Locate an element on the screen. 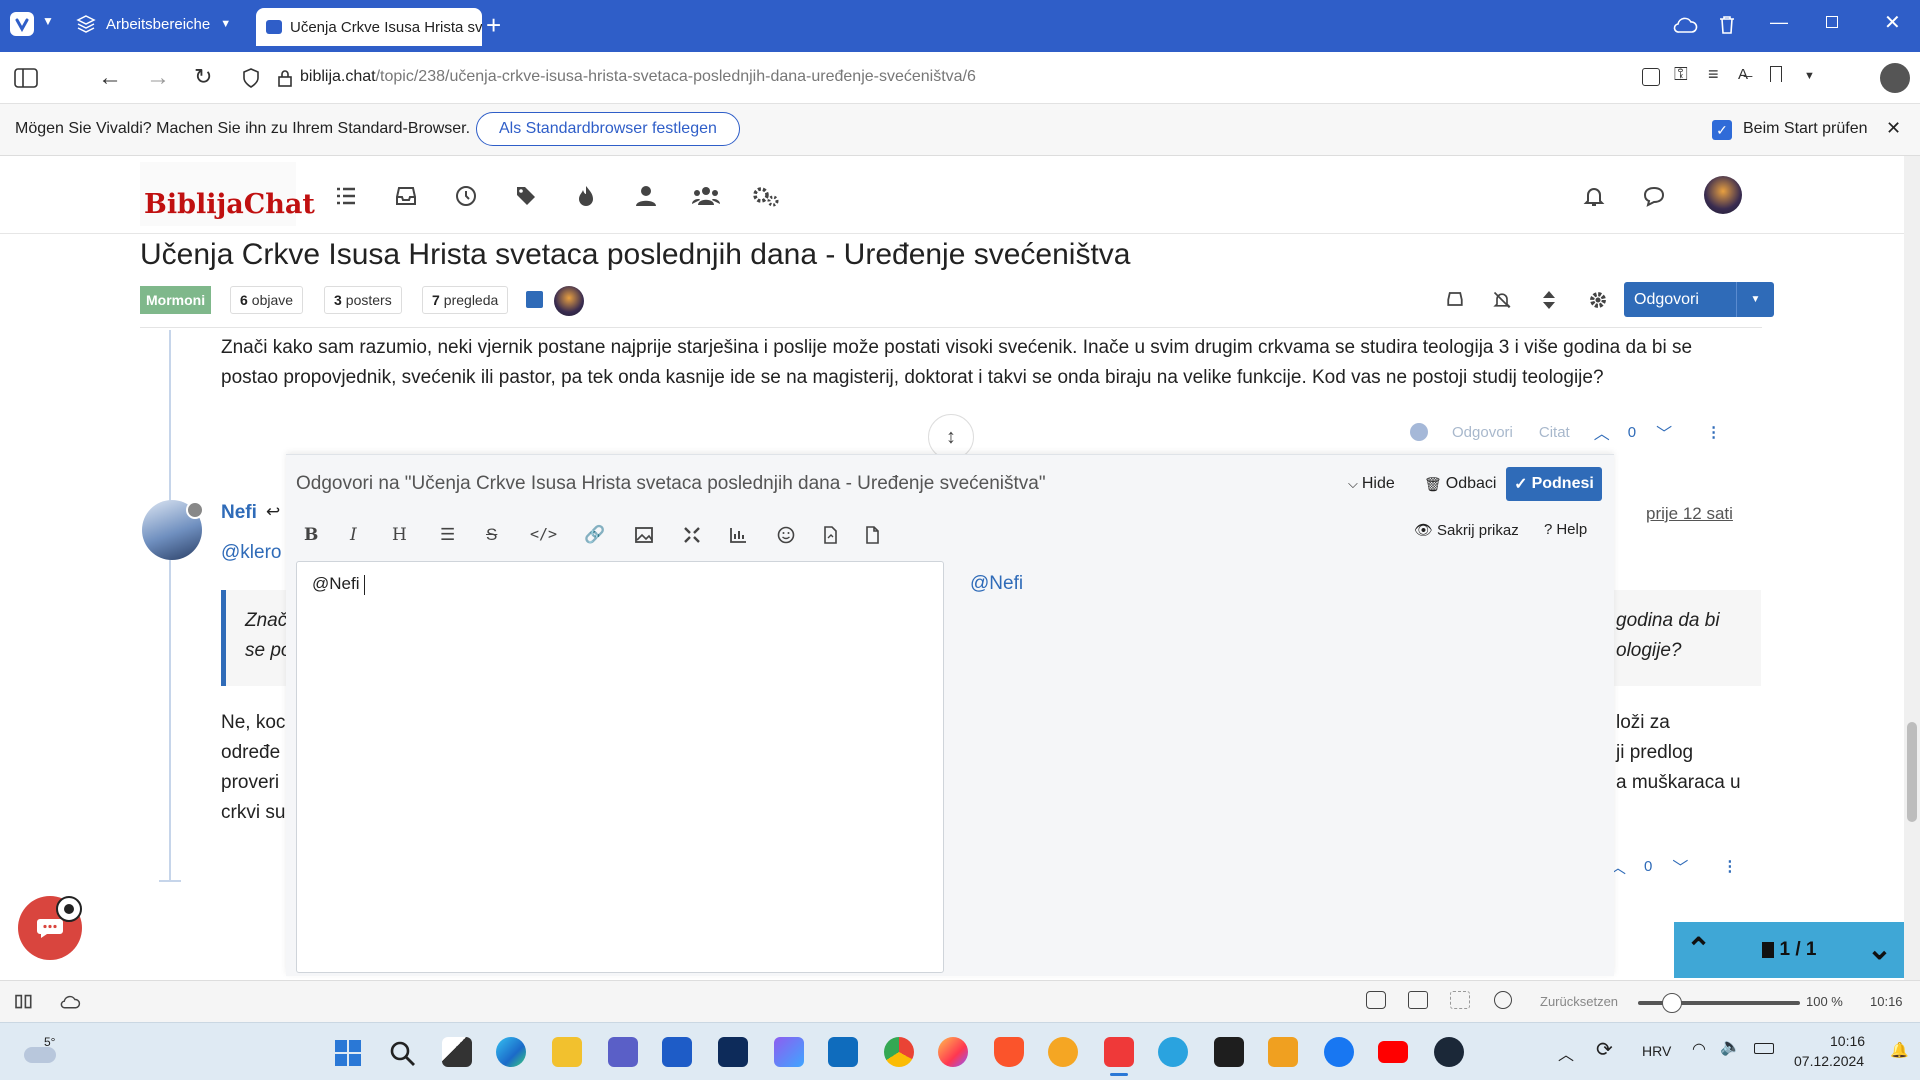  post-quote-link: Citat is located at coordinates (1554, 432).